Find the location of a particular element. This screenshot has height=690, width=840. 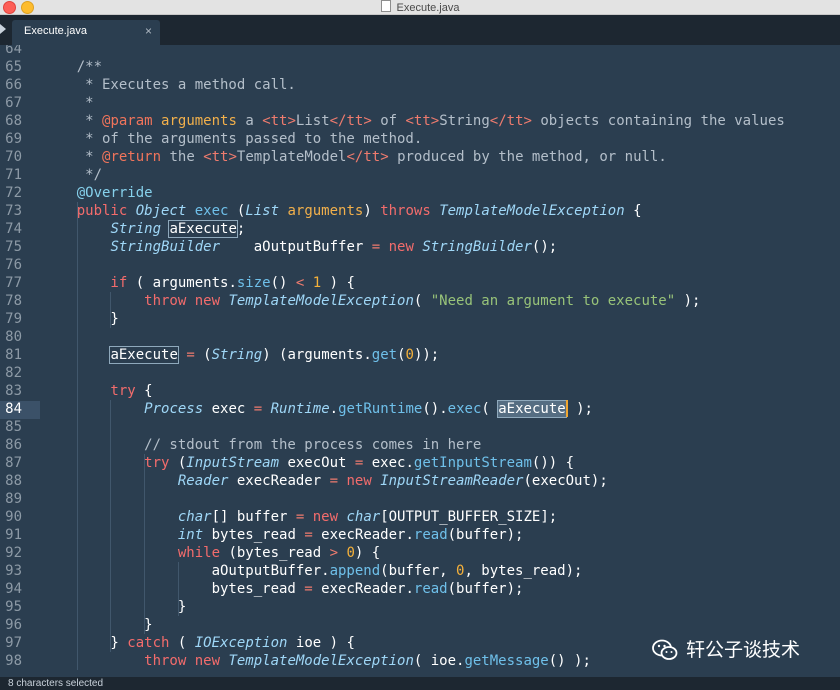

code-line: 82 is located at coordinates (420, 373).